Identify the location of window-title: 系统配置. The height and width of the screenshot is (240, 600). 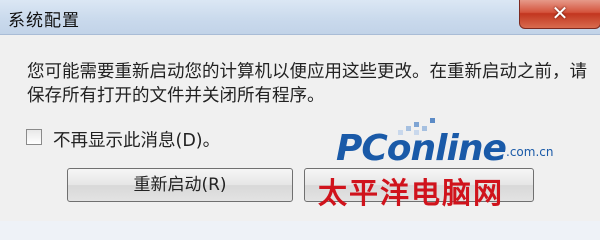
(44, 21).